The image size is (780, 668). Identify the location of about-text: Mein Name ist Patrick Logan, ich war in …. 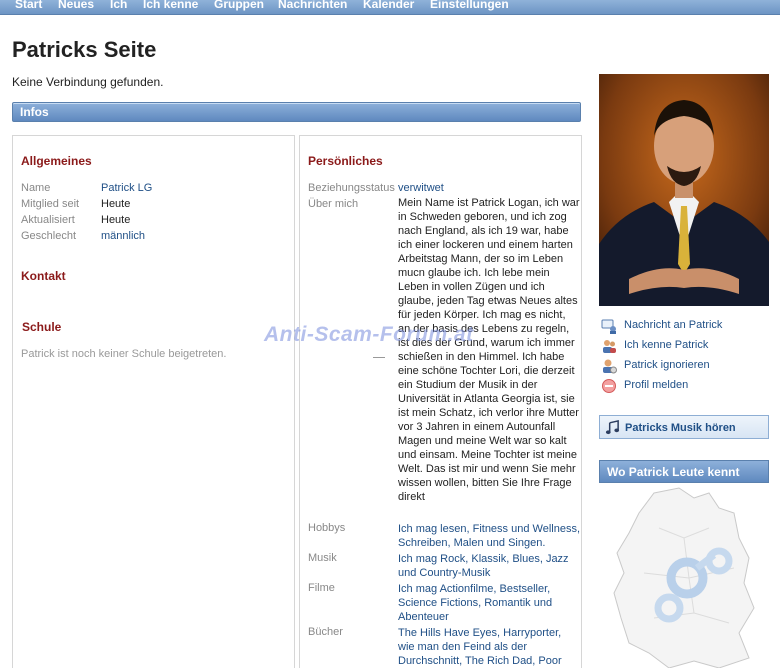
(489, 350).